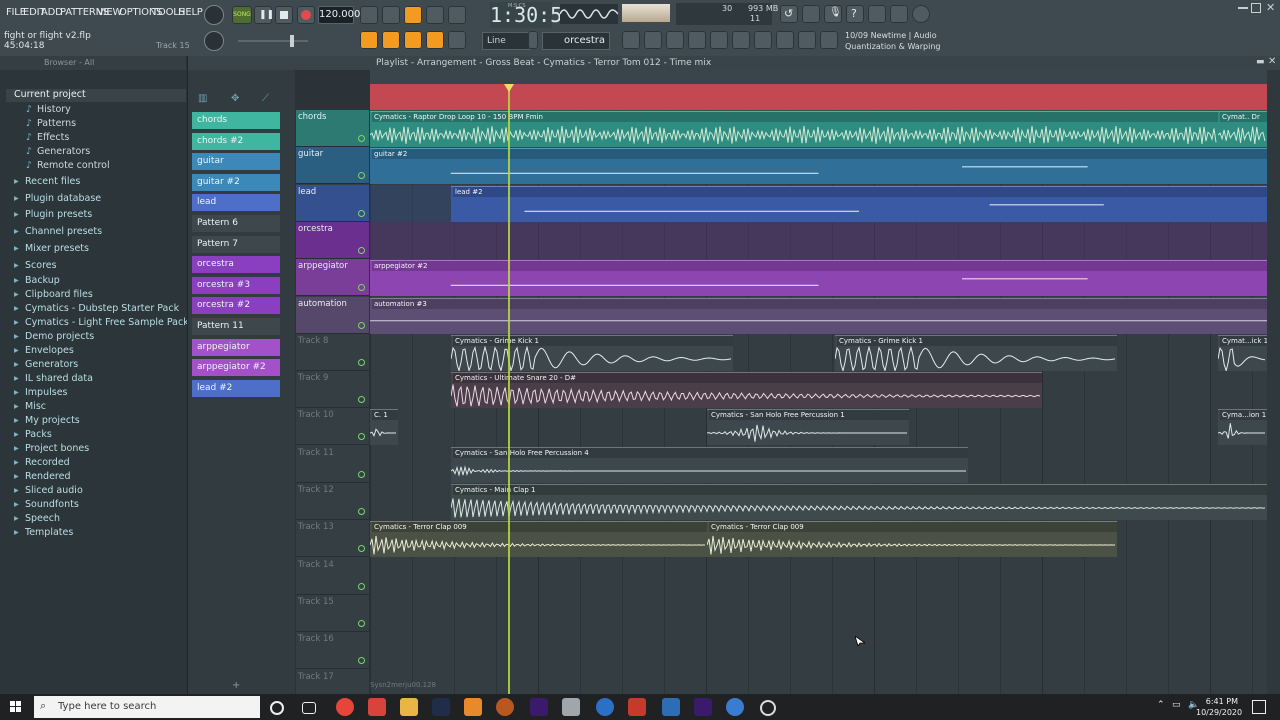 This screenshot has width=1280, height=720. Describe the element at coordinates (214, 41) in the screenshot. I see `master-pitch-knob` at that location.